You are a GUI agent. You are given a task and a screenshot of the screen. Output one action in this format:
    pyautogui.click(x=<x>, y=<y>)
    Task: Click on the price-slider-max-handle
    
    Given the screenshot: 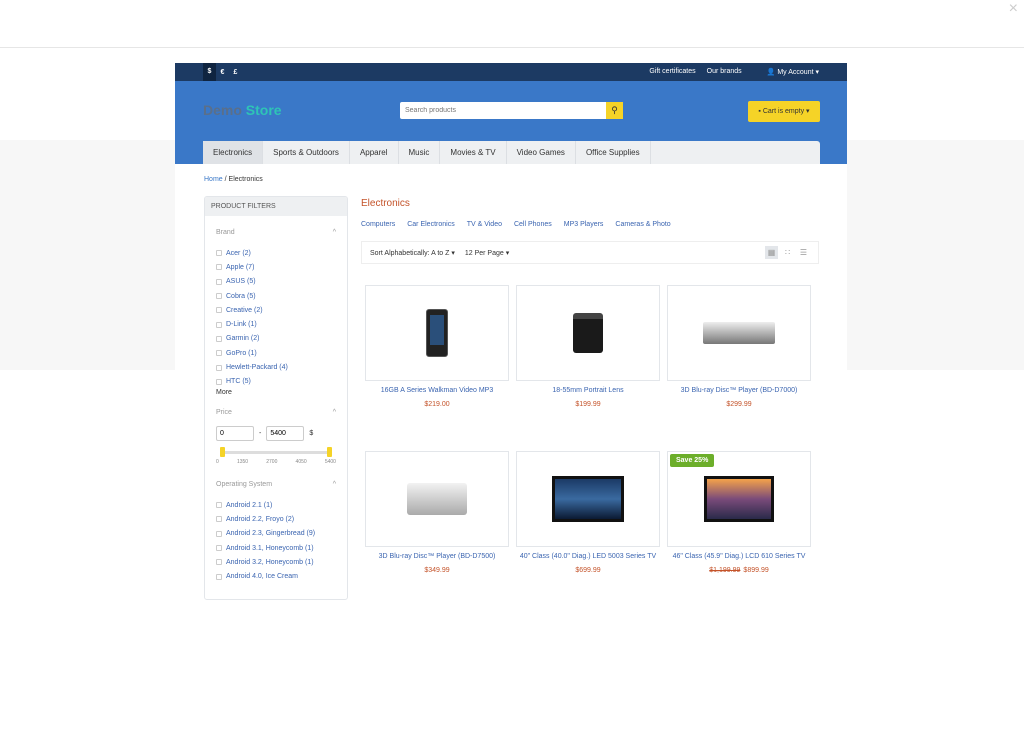 What is the action you would take?
    pyautogui.click(x=329, y=451)
    